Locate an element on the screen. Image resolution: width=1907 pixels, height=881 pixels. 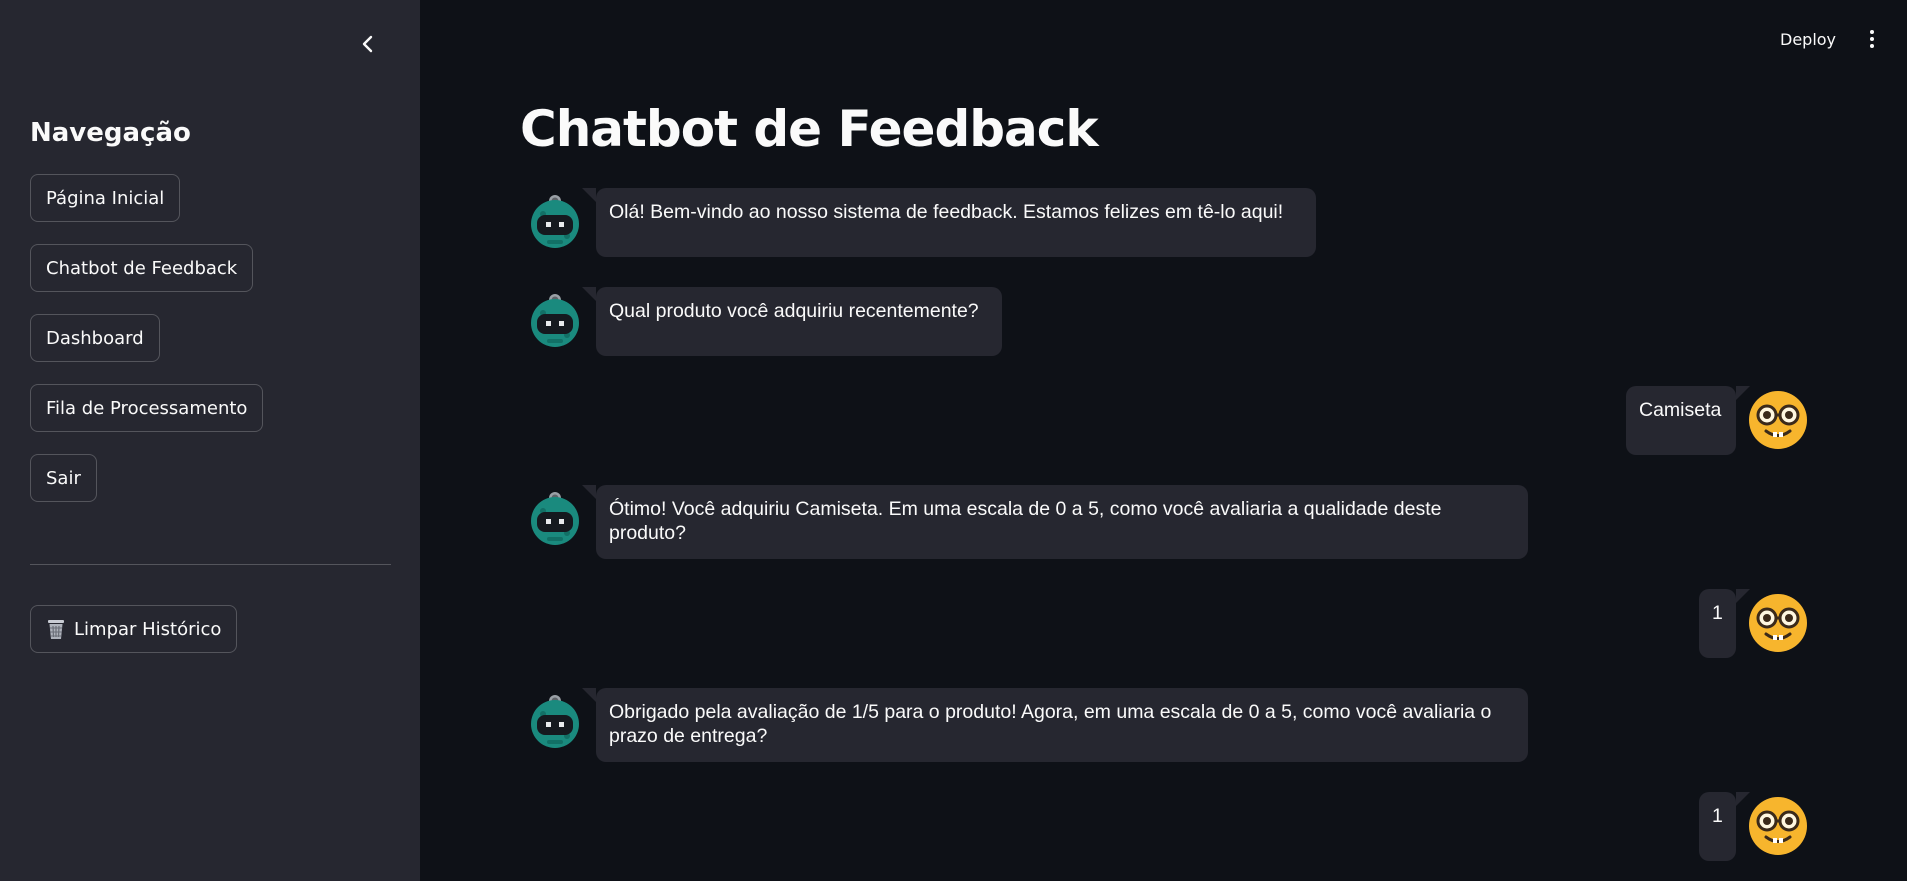
nav-button-dashboard: Dashboard is located at coordinates (95, 338).